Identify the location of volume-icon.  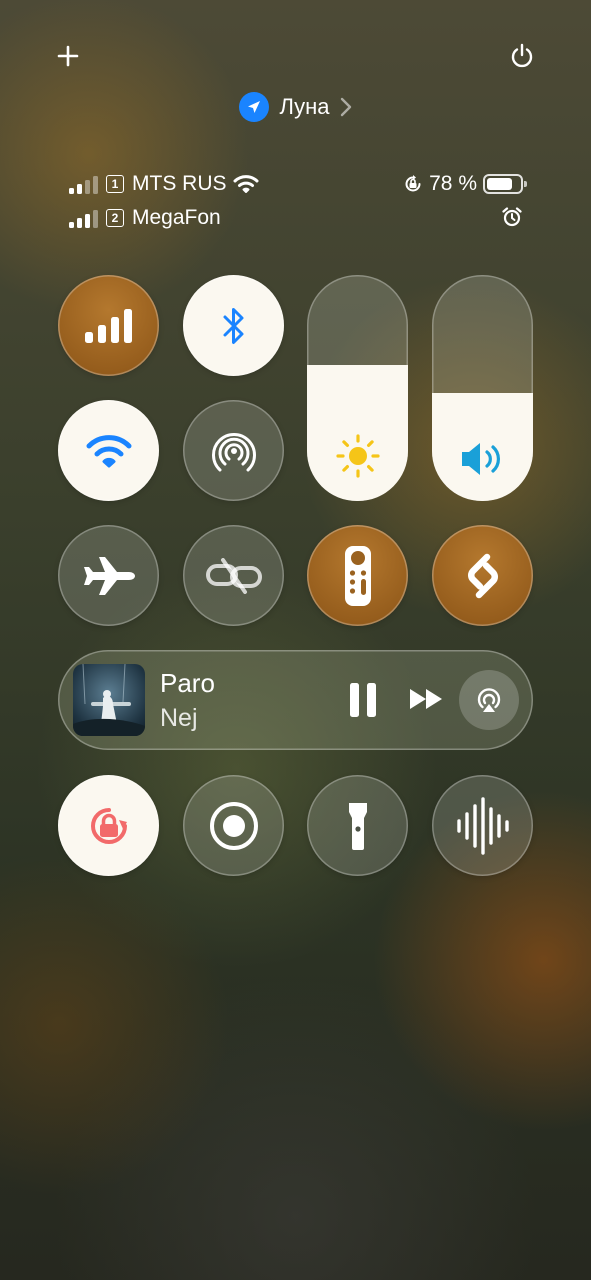
(480, 459).